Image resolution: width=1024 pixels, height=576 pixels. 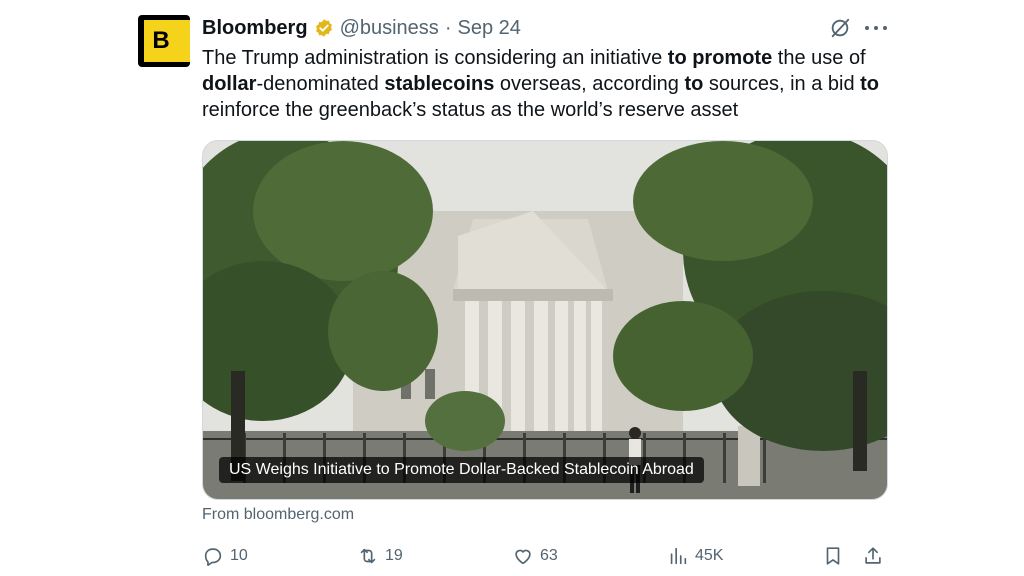 What do you see at coordinates (368, 556) in the screenshot?
I see `repost-icon` at bounding box center [368, 556].